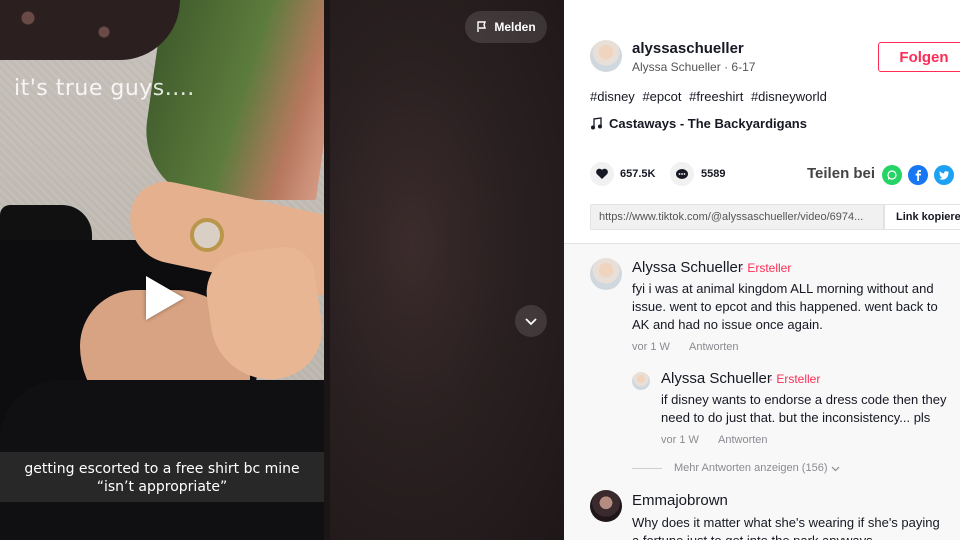  What do you see at coordinates (680, 500) in the screenshot?
I see `comment-author: Emmajobrown` at bounding box center [680, 500].